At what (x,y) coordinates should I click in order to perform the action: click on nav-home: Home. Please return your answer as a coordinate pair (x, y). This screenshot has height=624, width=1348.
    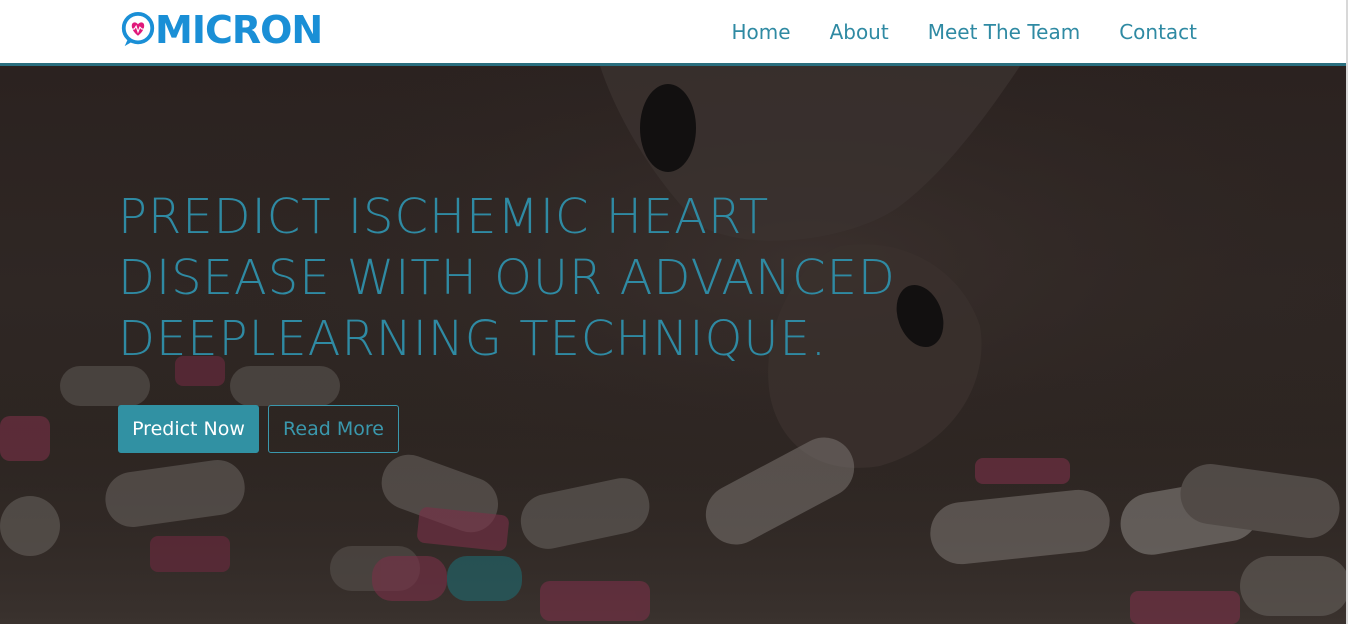
    Looking at the image, I should click on (761, 32).